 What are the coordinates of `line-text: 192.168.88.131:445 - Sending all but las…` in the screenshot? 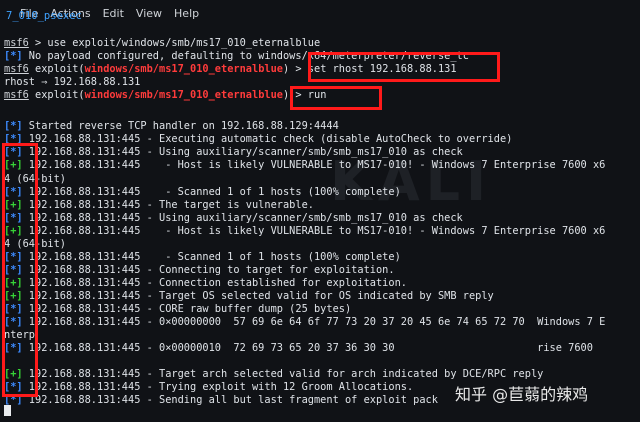 It's located at (230, 400).